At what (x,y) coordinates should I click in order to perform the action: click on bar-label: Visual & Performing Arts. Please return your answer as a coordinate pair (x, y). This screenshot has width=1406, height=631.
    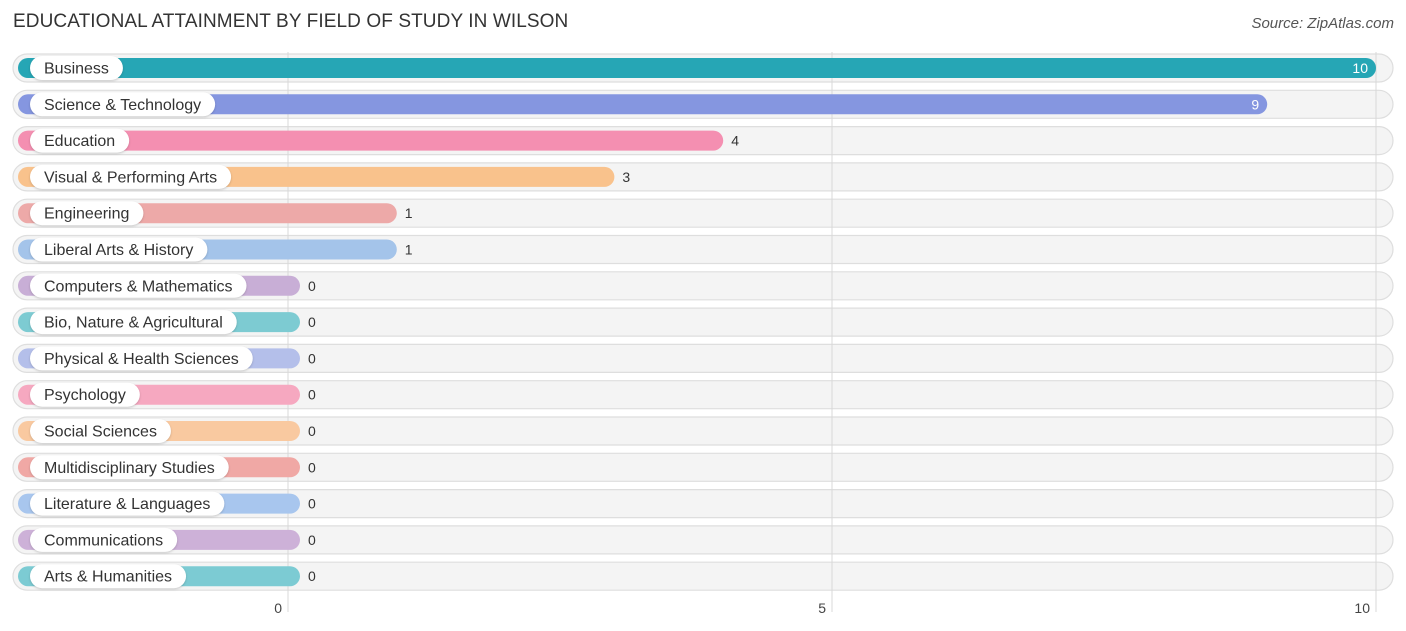
    Looking at the image, I should click on (130, 177).